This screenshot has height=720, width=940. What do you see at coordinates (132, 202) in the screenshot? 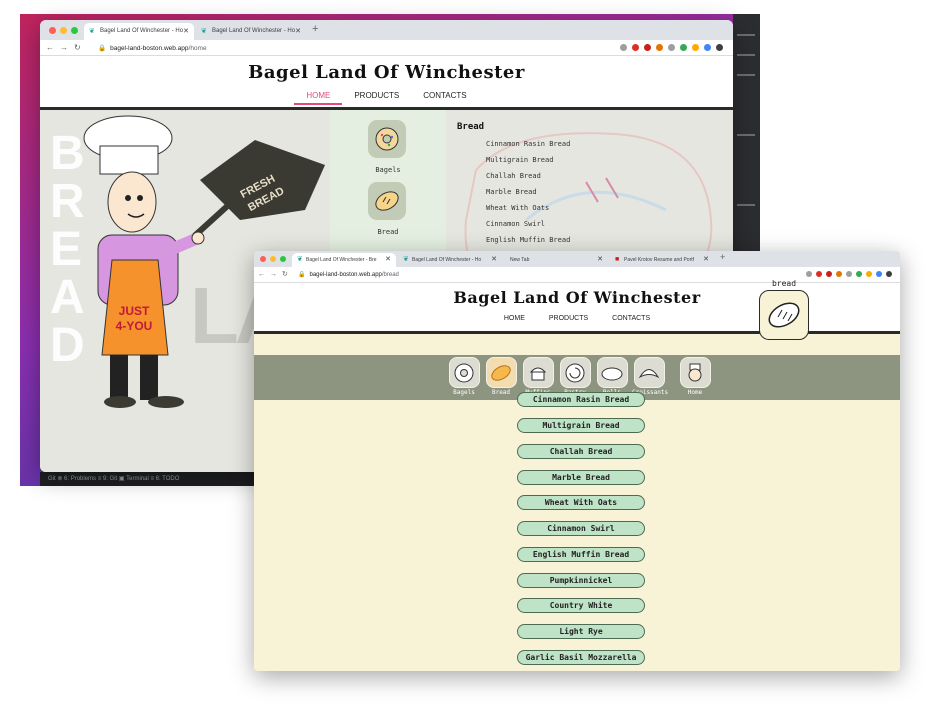
I see `baker-face` at bounding box center [132, 202].